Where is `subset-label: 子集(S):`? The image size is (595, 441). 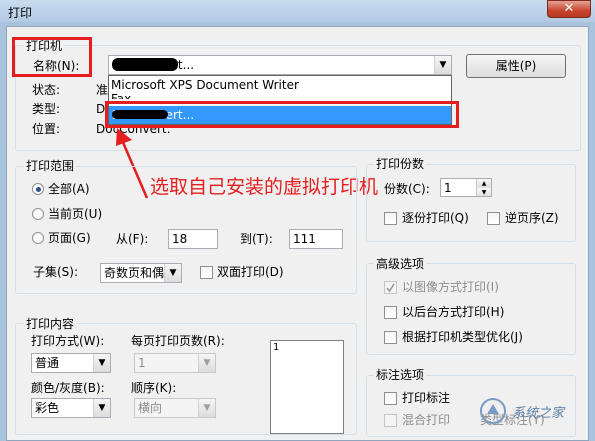 subset-label: 子集(S): is located at coordinates (56, 272).